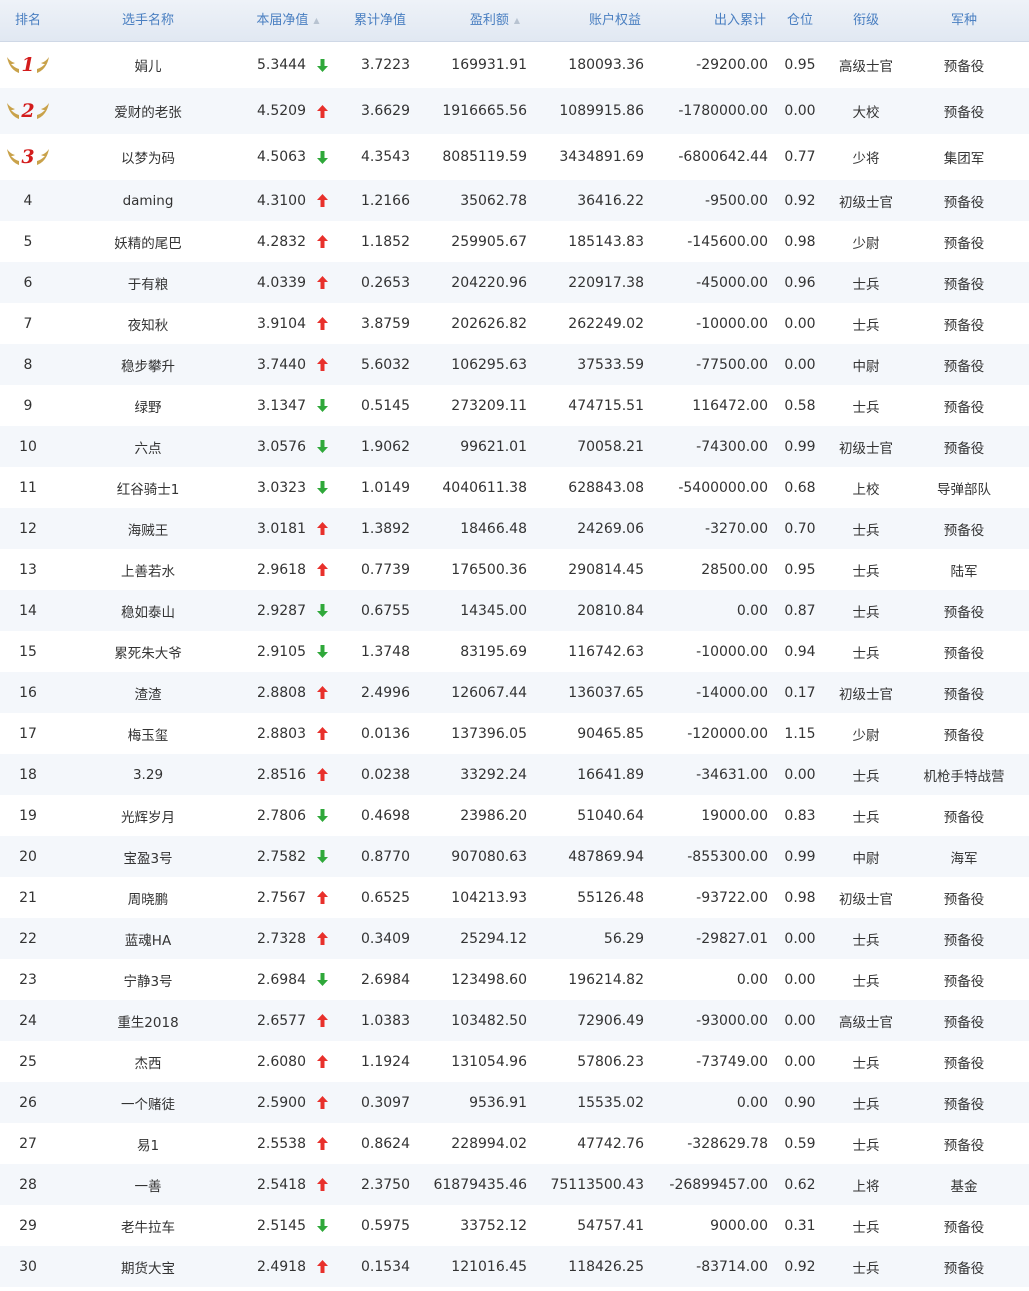  Describe the element at coordinates (148, 938) in the screenshot. I see `player-name-link: 蓝魂HA` at that location.